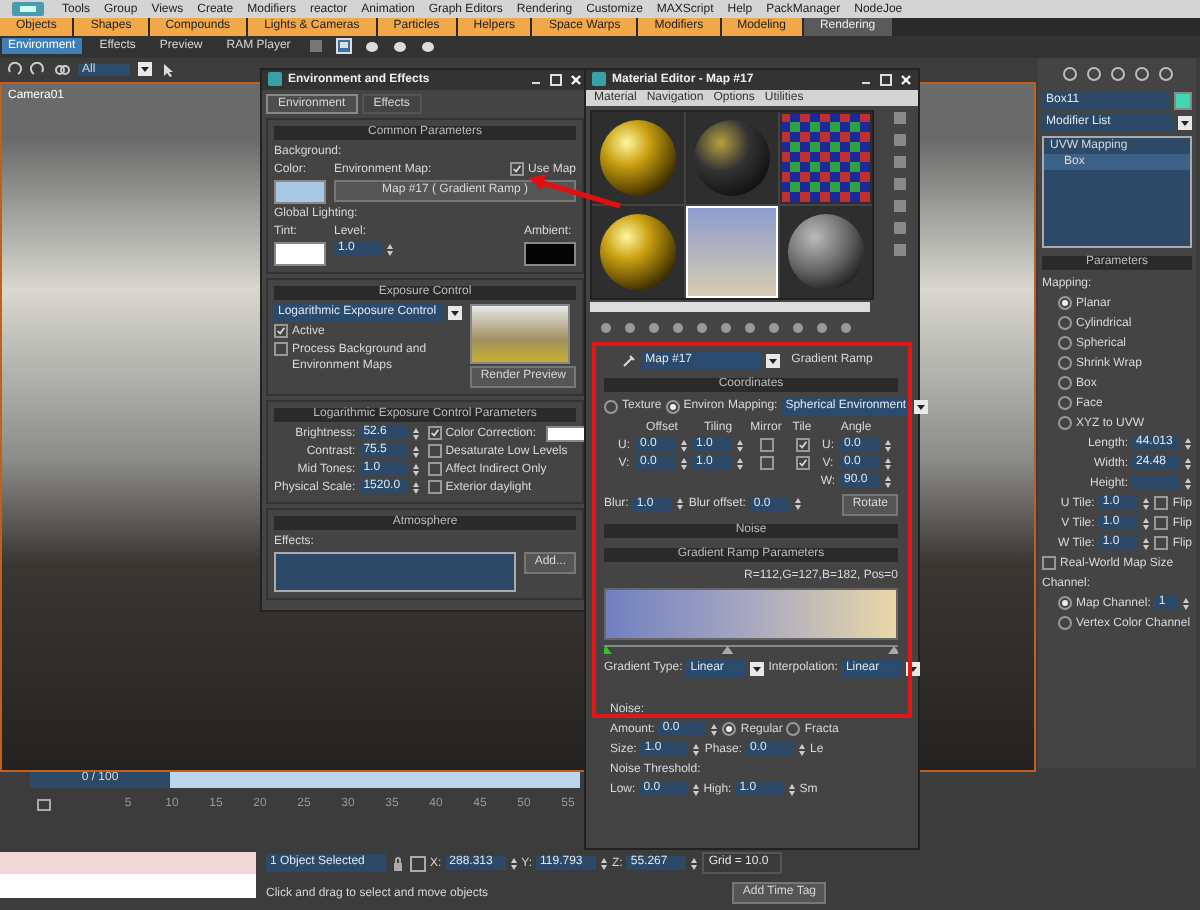 This screenshot has width=1200, height=910. What do you see at coordinates (395, 571) in the screenshot?
I see `effects-list` at bounding box center [395, 571].